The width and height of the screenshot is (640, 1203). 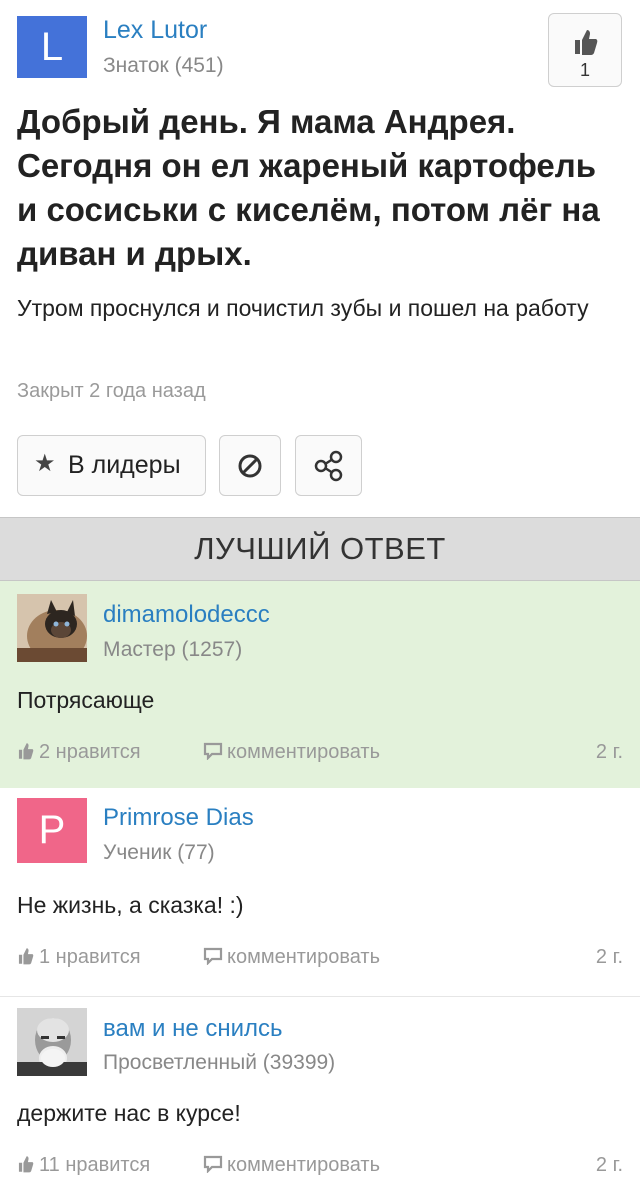 What do you see at coordinates (320, 996) in the screenshot?
I see `divider` at bounding box center [320, 996].